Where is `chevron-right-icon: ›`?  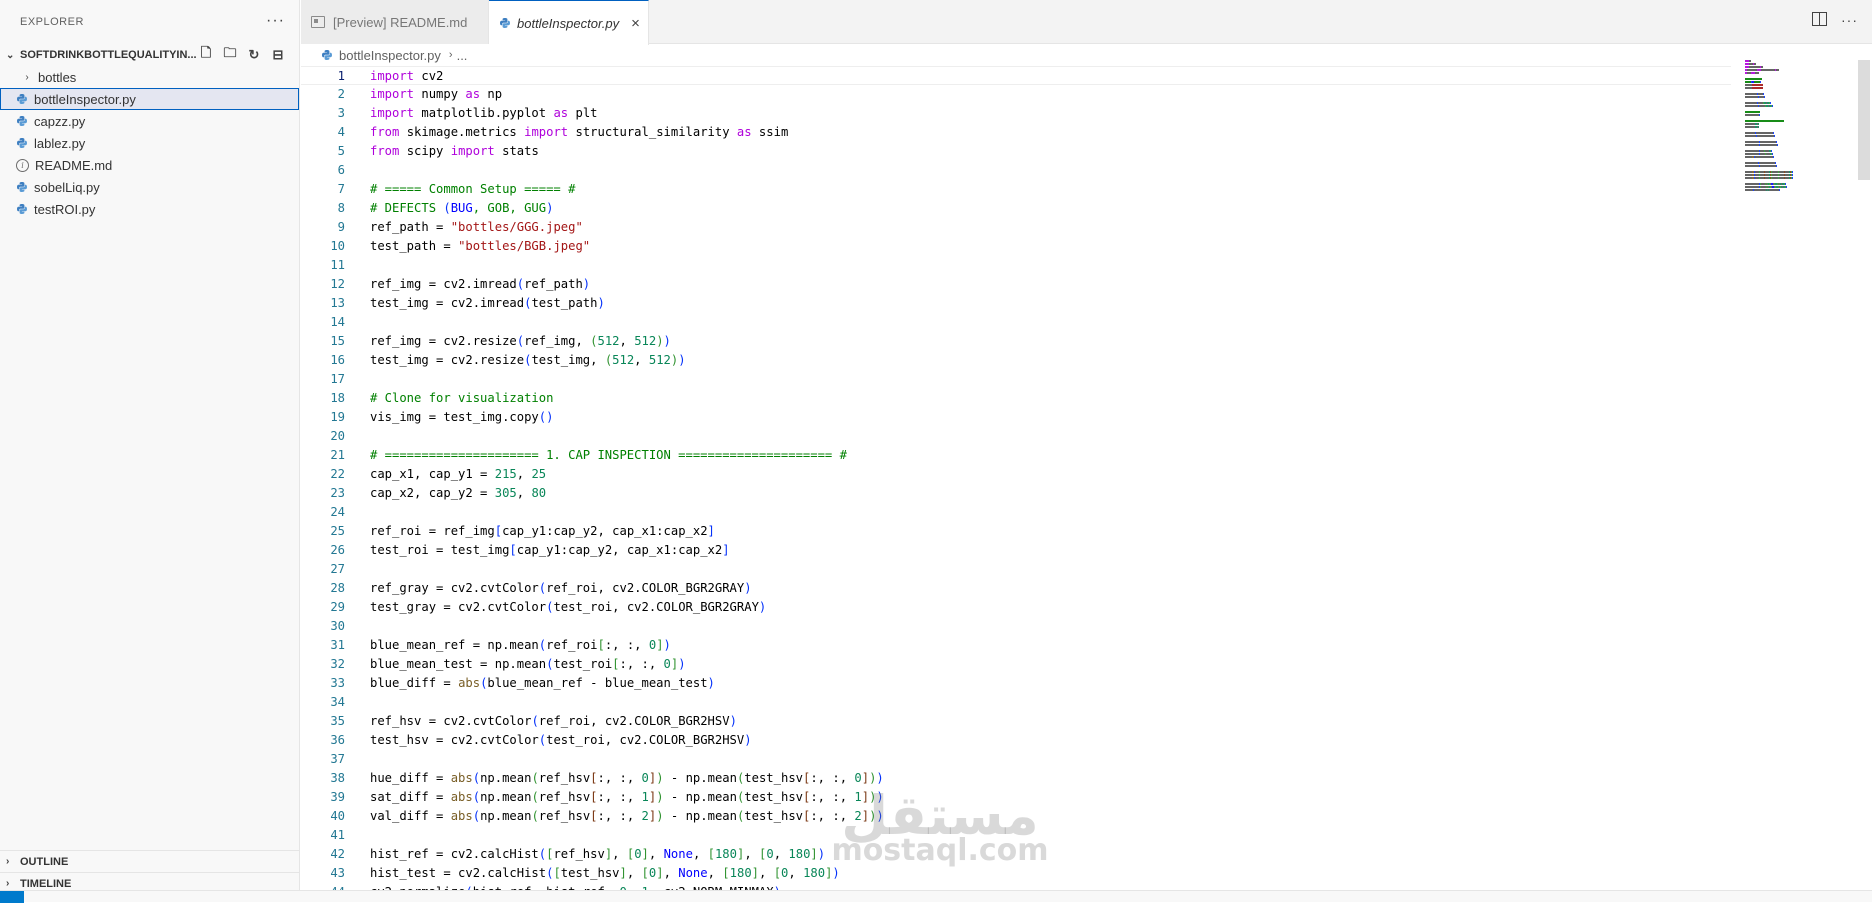
chevron-right-icon: › is located at coordinates (8, 861).